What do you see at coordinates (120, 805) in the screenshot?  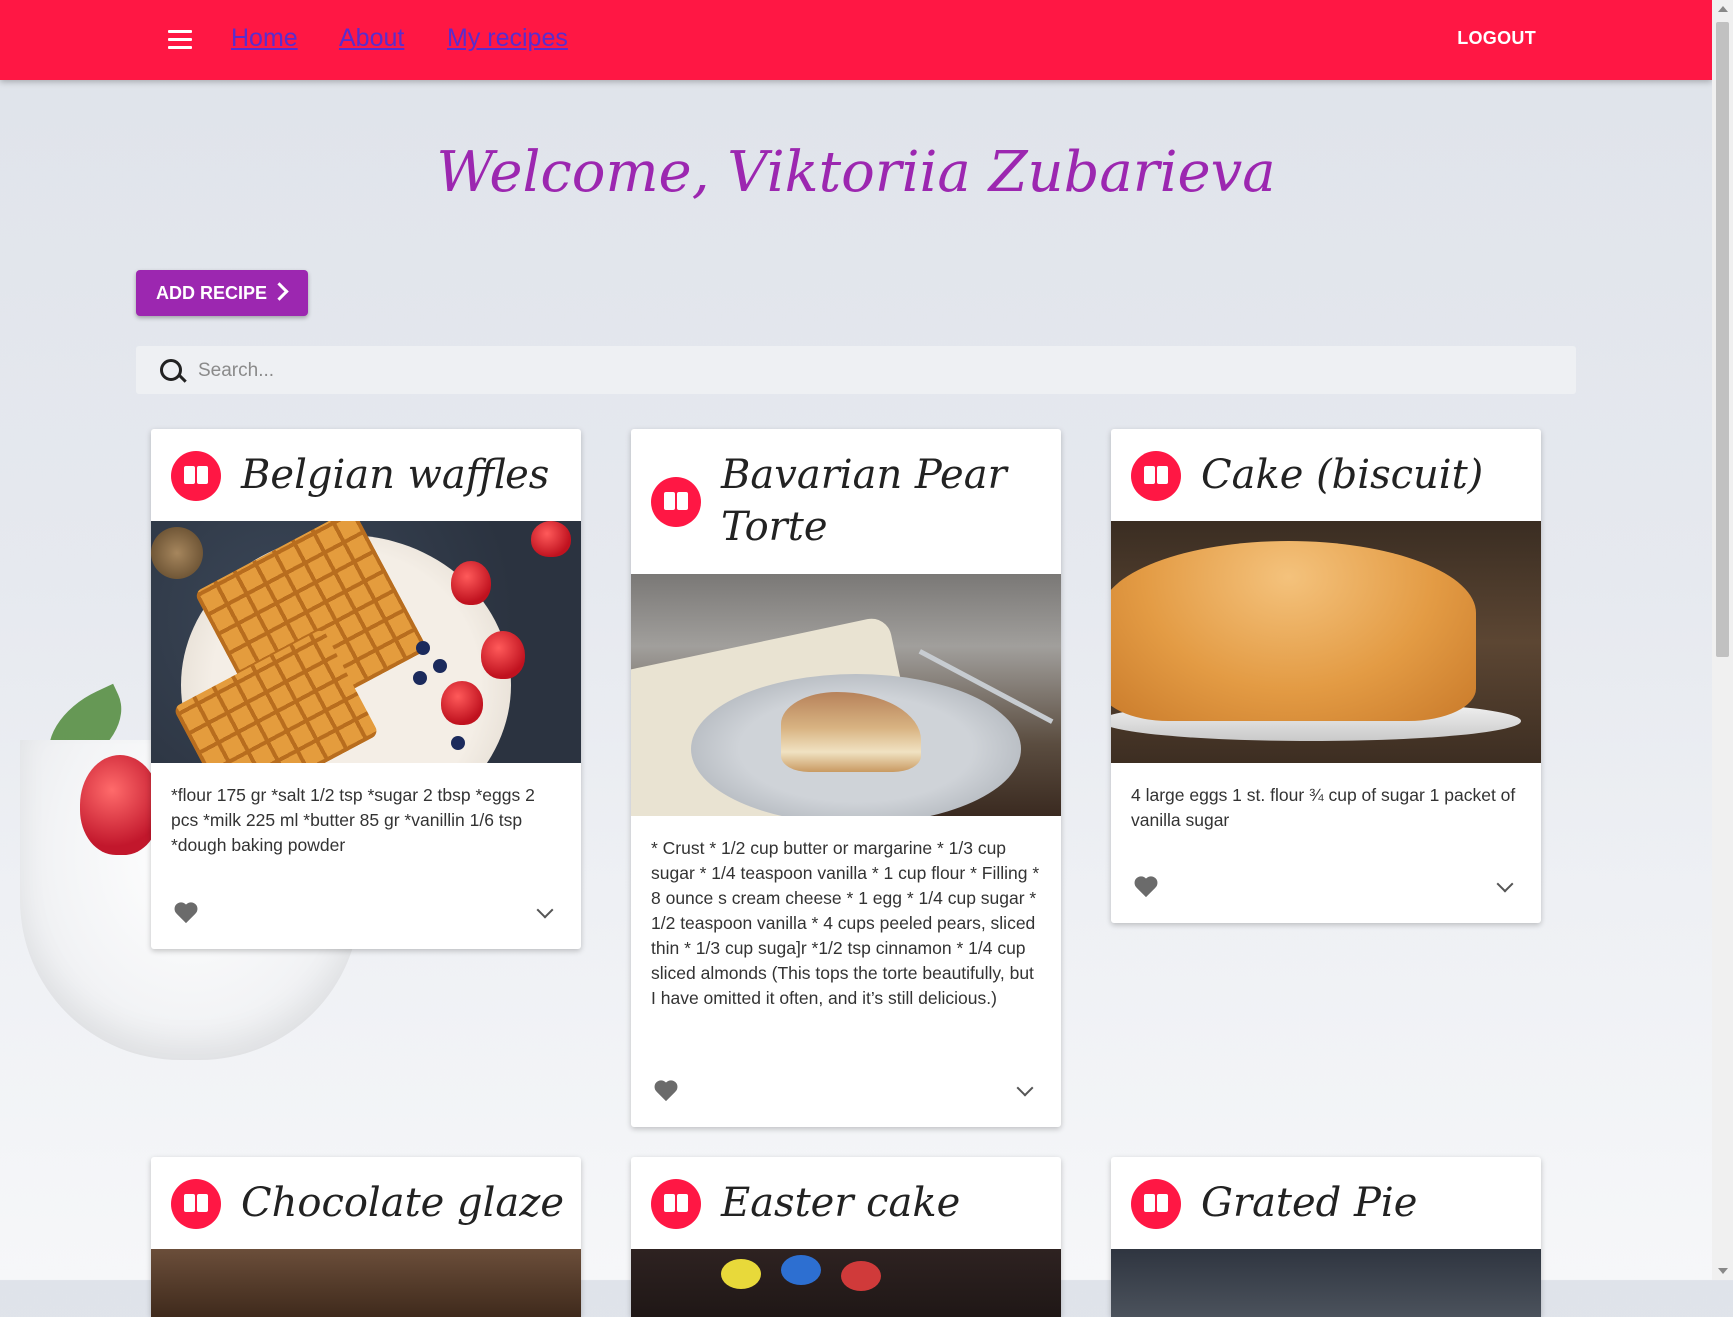 I see `background-strawberry` at bounding box center [120, 805].